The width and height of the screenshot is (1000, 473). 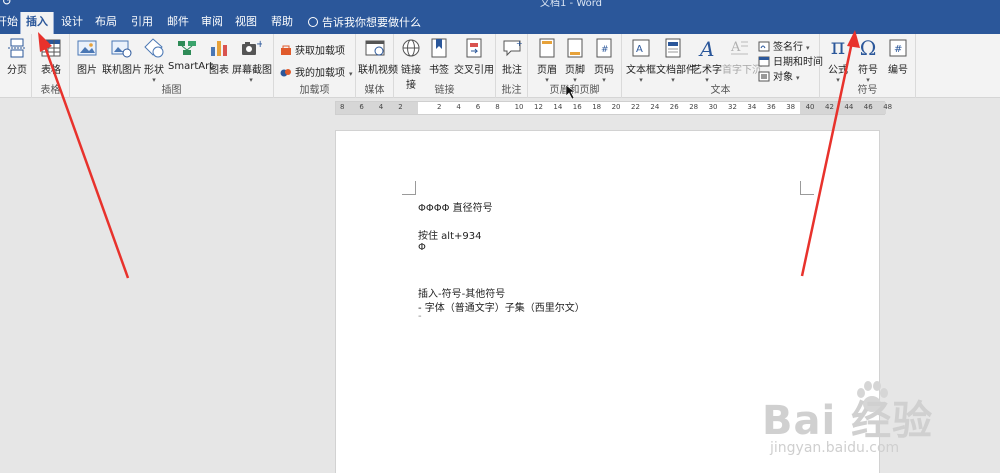 I want to click on ruler-number: 10, so click(x=519, y=107).